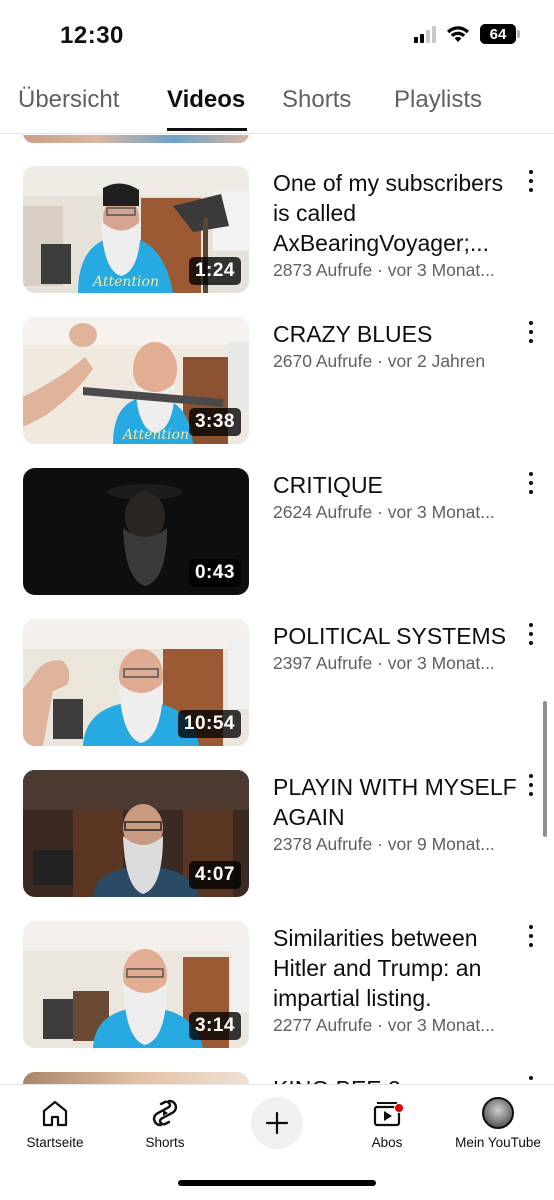 Image resolution: width=554 pixels, height=1200 pixels. I want to click on video-thumbnail: 10:54, so click(136, 682).